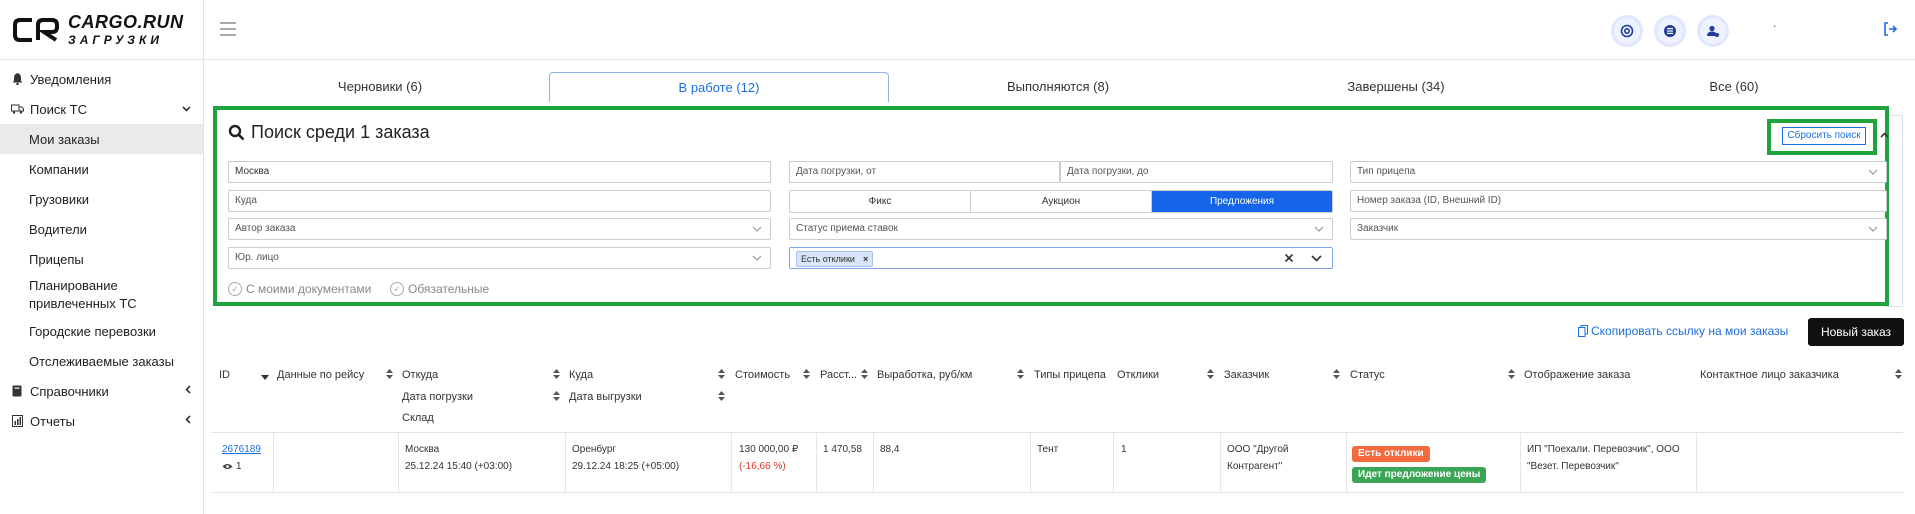 Image resolution: width=1915 pixels, height=514 pixels. What do you see at coordinates (1138, 375) in the screenshot?
I see `header-responses: Отклики` at bounding box center [1138, 375].